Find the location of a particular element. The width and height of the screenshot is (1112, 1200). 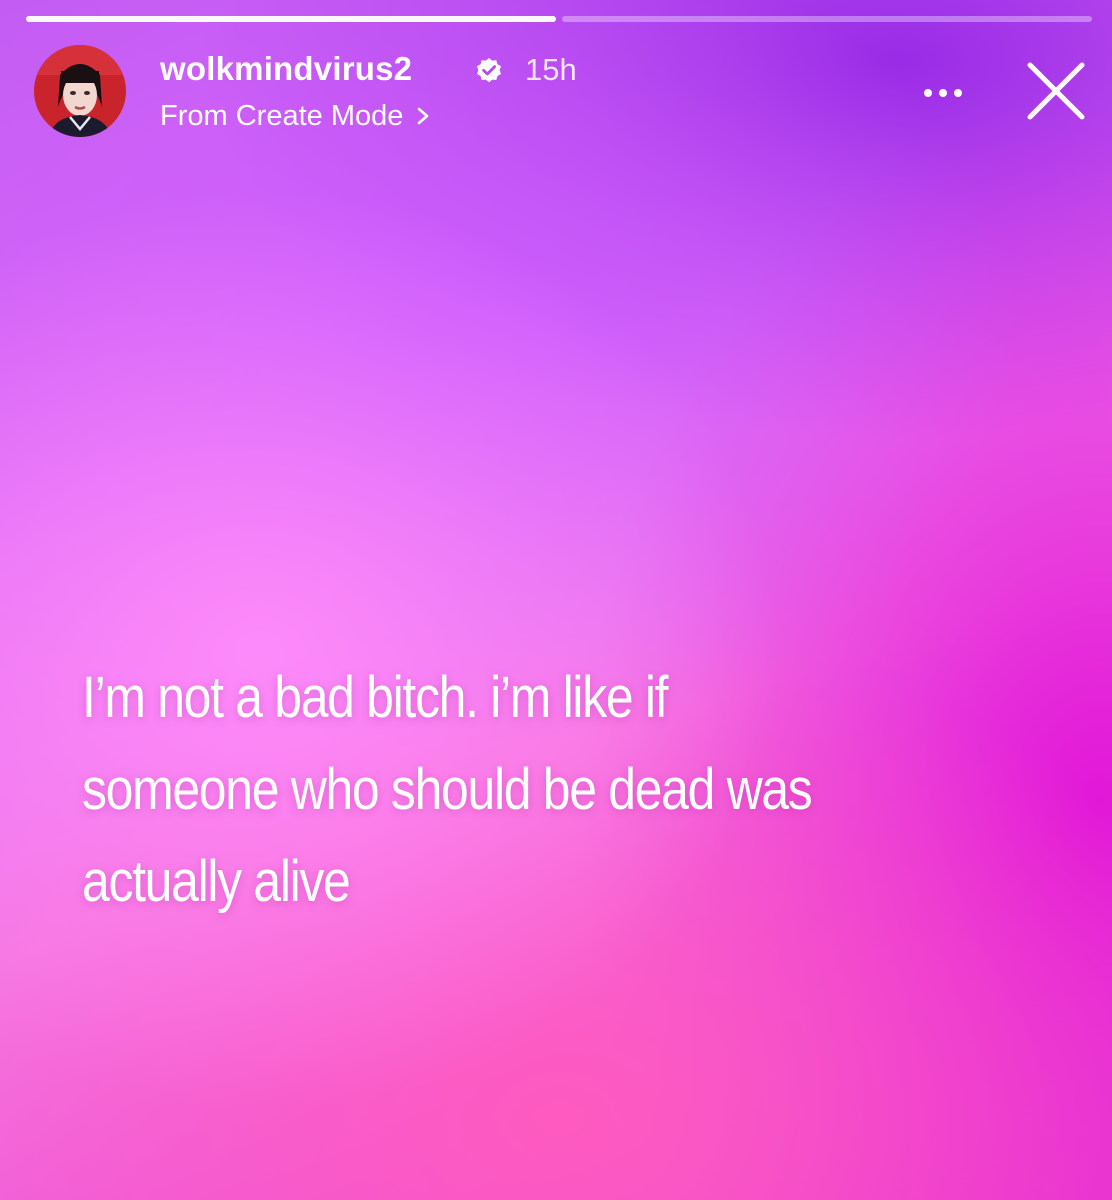

username: wolkmindvirus2 is located at coordinates (286, 69).